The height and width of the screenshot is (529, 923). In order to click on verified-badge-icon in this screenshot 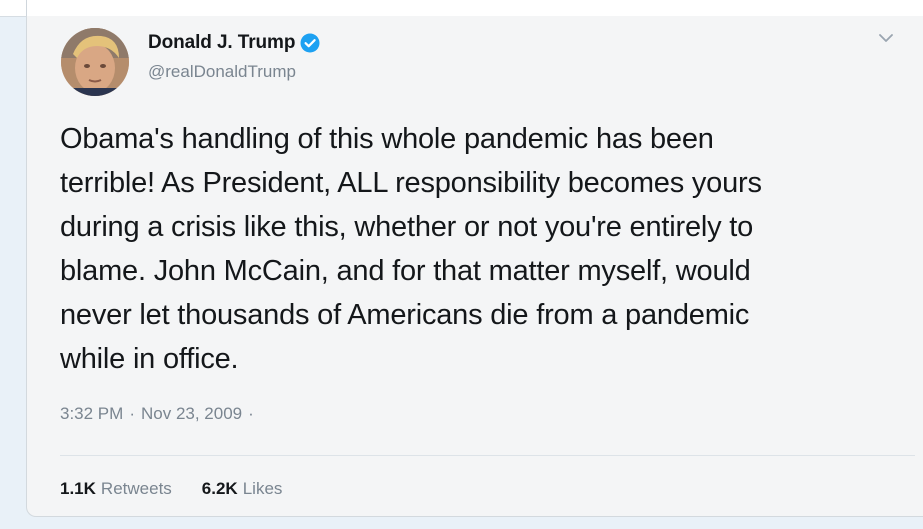, I will do `click(310, 43)`.